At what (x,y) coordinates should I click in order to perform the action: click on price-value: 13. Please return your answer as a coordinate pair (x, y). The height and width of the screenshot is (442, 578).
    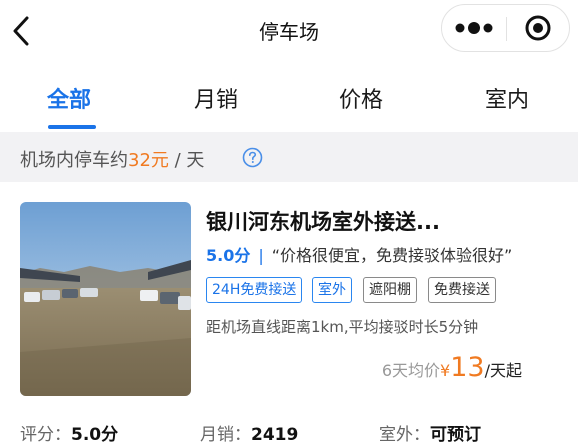
    Looking at the image, I should click on (467, 367).